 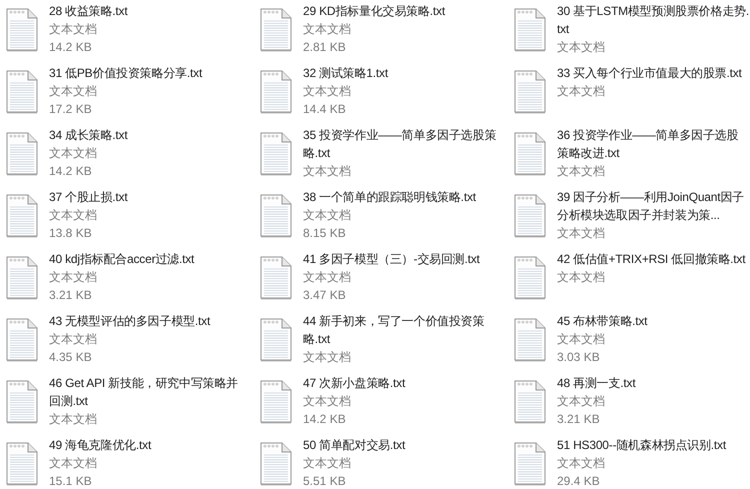 I want to click on file-size: 13.8 KB, so click(x=71, y=233).